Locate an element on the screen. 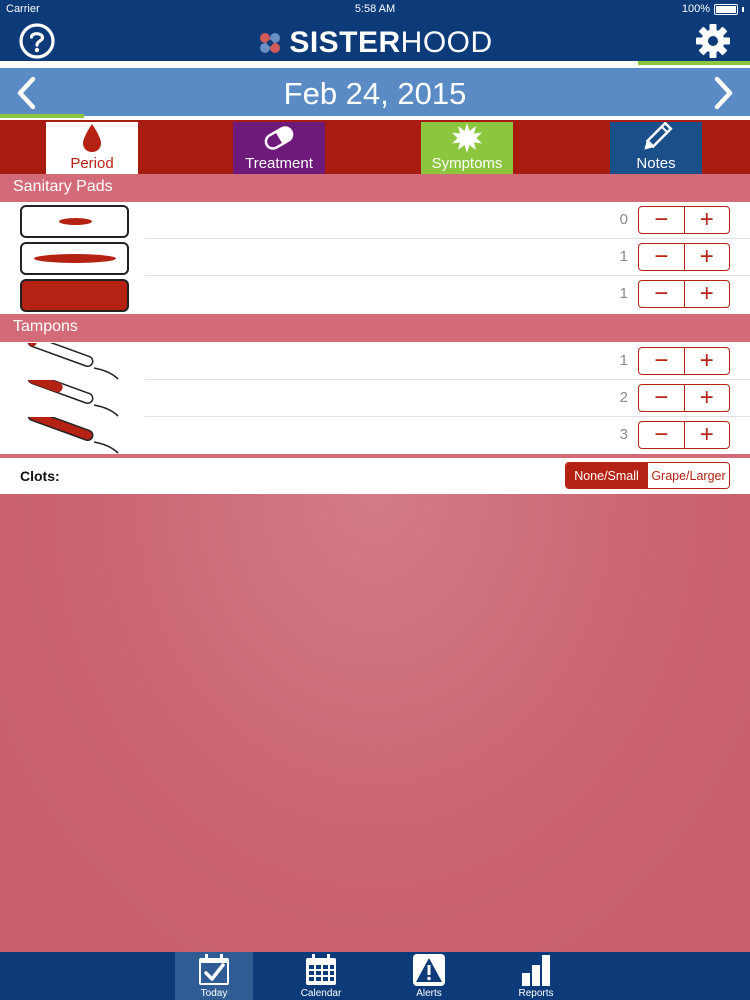 This screenshot has height=1000, width=750. tab-reports: Reports is located at coordinates (536, 976).